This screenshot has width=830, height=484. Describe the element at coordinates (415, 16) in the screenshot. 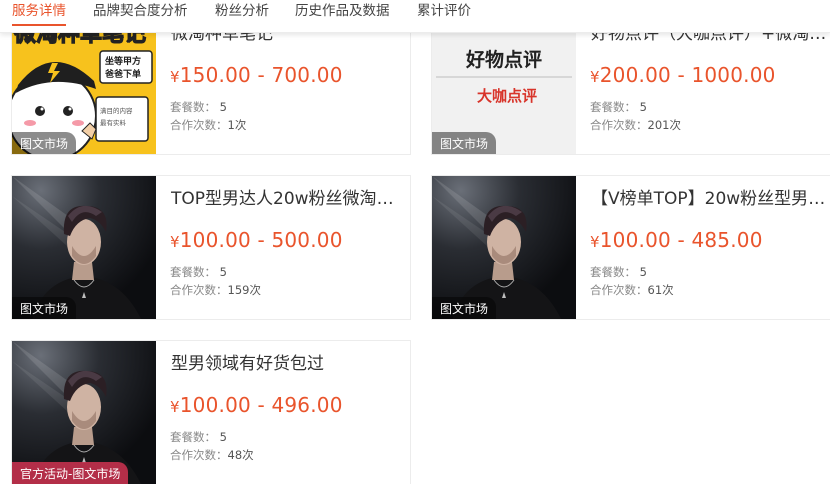

I see `detail-tabs: 服务详情 品牌契合度分析 粉丝分析 历史作品及数据 累计评价` at that location.